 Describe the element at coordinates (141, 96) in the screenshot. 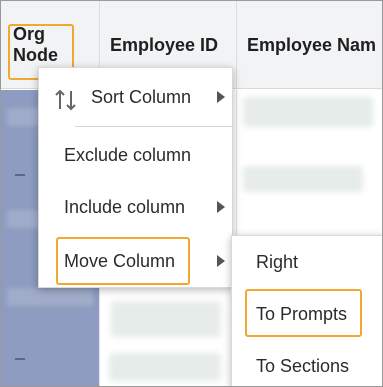

I see `sort-column-label: Sort Column` at that location.